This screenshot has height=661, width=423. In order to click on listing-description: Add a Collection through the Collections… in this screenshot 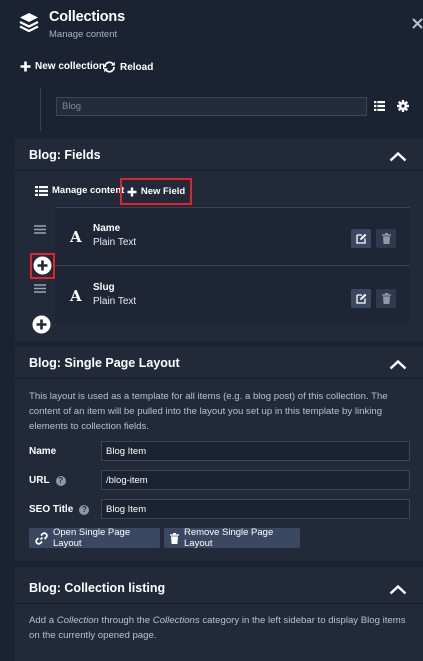, I will do `click(220, 628)`.